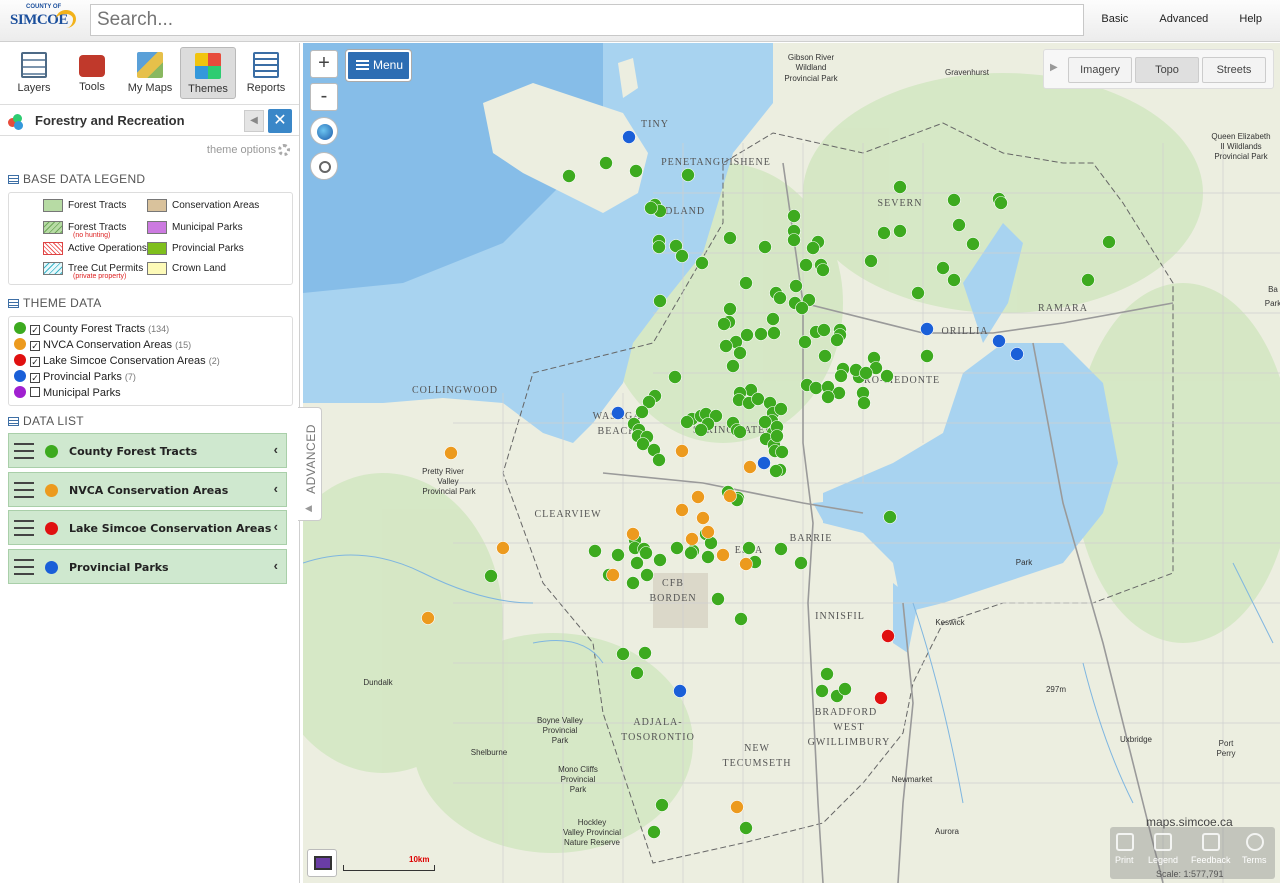 This screenshot has width=1280, height=883. Describe the element at coordinates (147, 527) in the screenshot. I see `data-list-item-lake-simcoe: Lake Simcoe Conservation Areas ‹` at that location.